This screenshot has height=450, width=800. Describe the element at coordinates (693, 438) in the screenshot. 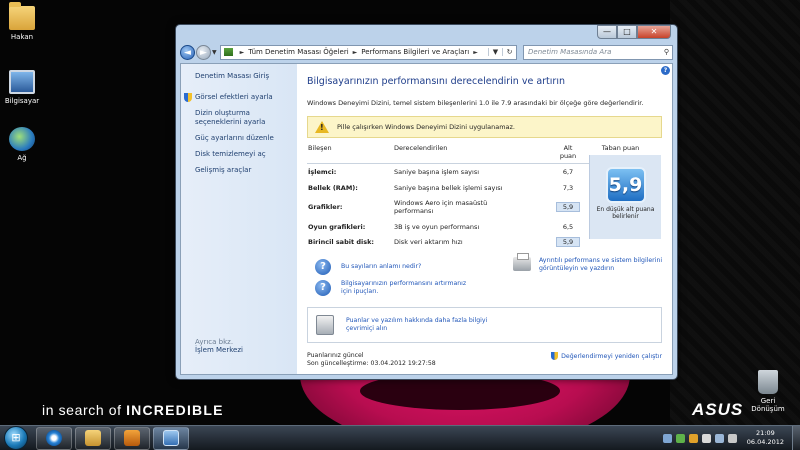

I see `action-center-tray-icon` at that location.